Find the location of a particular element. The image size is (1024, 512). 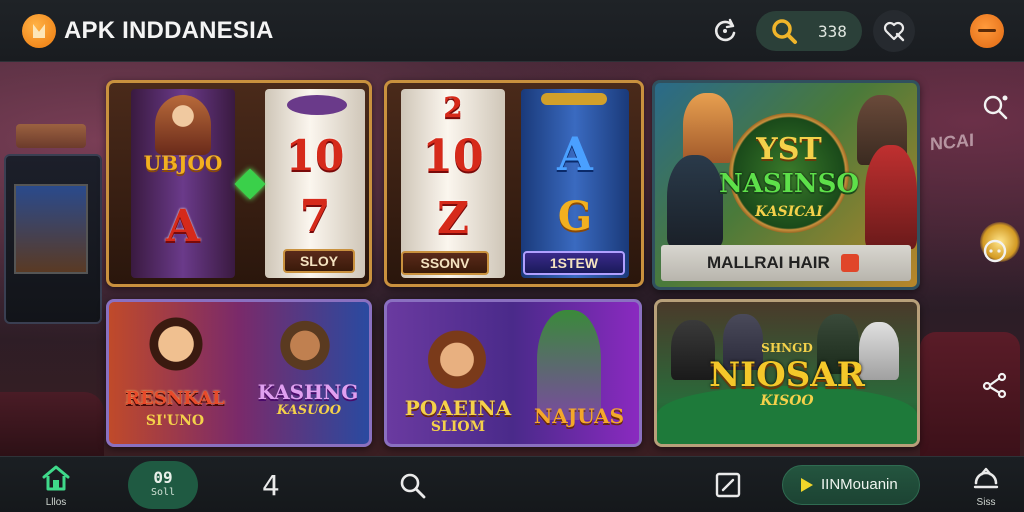

profile-icon is located at coordinates (986, 478).